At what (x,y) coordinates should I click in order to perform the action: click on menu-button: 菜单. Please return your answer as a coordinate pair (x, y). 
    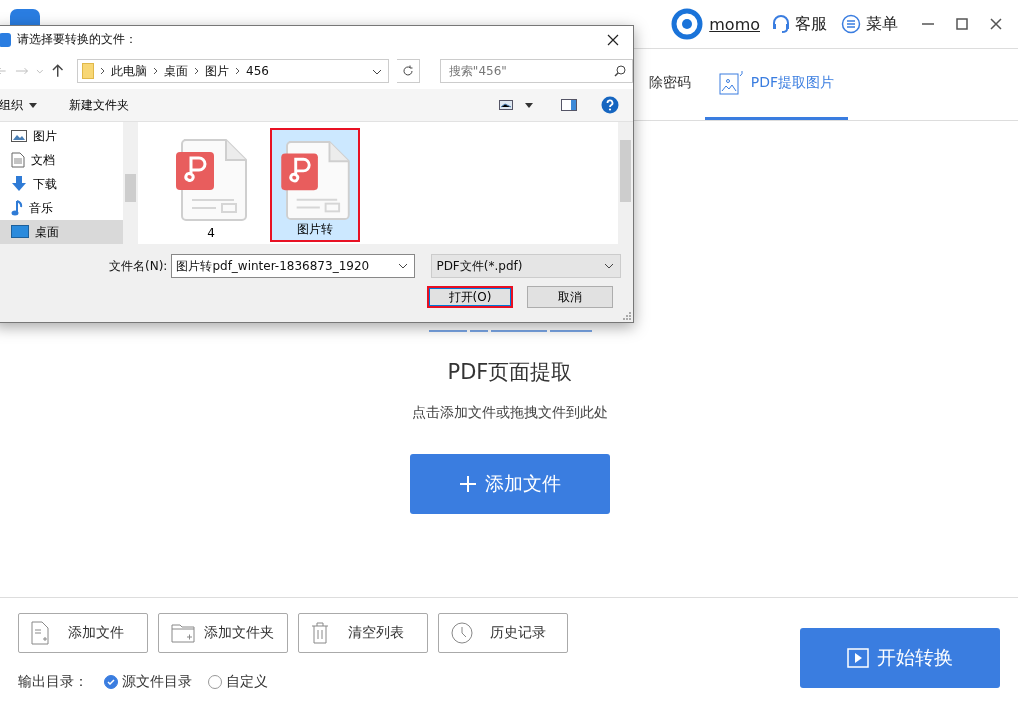
    Looking at the image, I should click on (869, 24).